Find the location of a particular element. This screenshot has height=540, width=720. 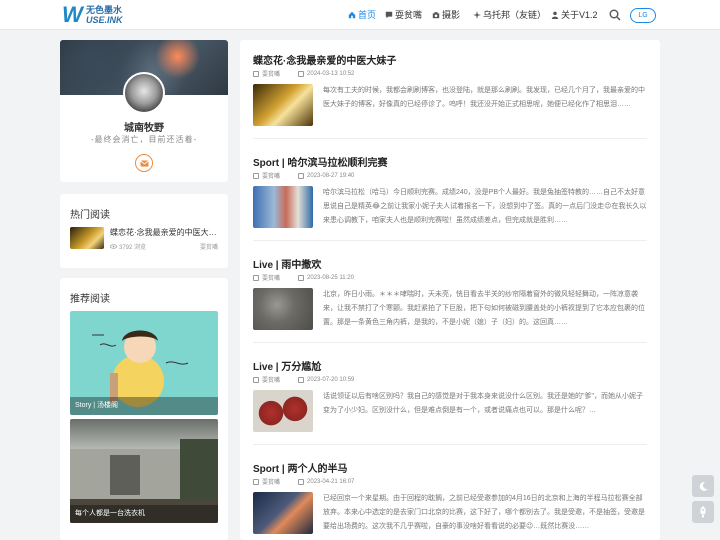

profile-name: 城南牧野 is located at coordinates (144, 128).